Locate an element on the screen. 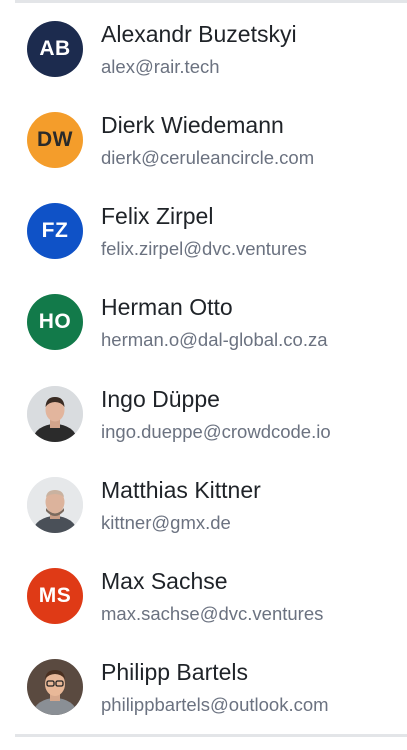 The width and height of the screenshot is (407, 750). contact-item-max-sachse: MS Max Sachse max.sachse@dvc.ventures is located at coordinates (203, 592).